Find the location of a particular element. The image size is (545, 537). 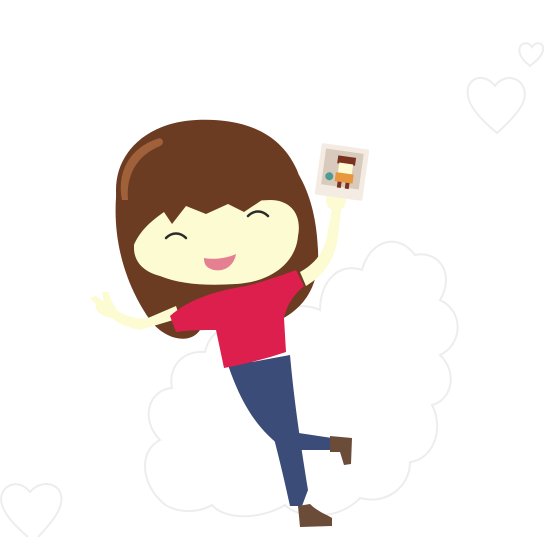

peace-hand is located at coordinates (103, 305).